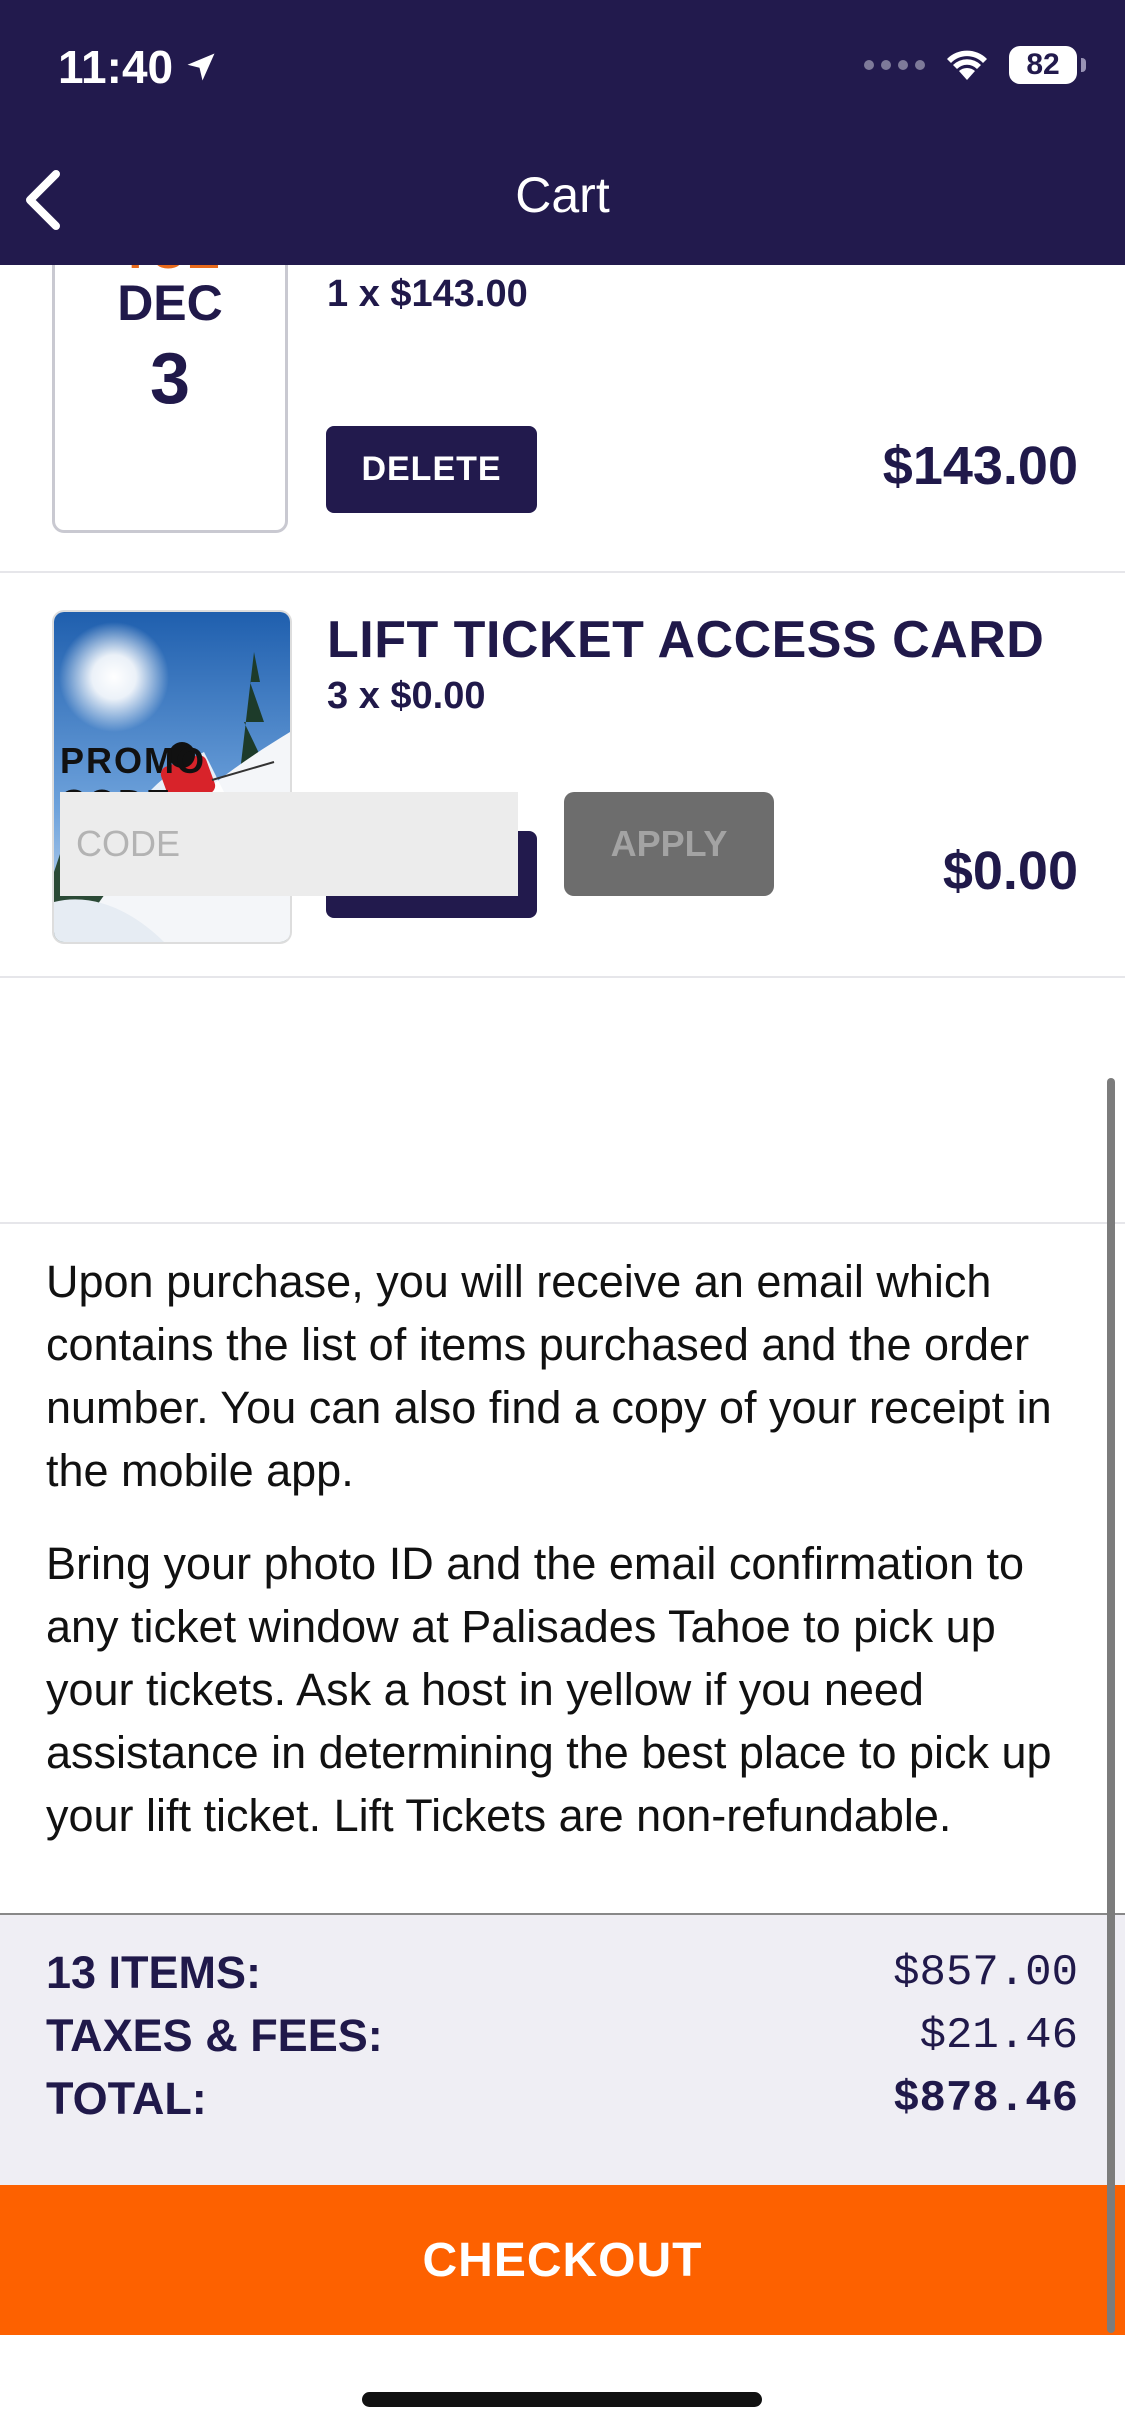 The image size is (1125, 2436). I want to click on checkout-button: CHECKOUT, so click(562, 2260).